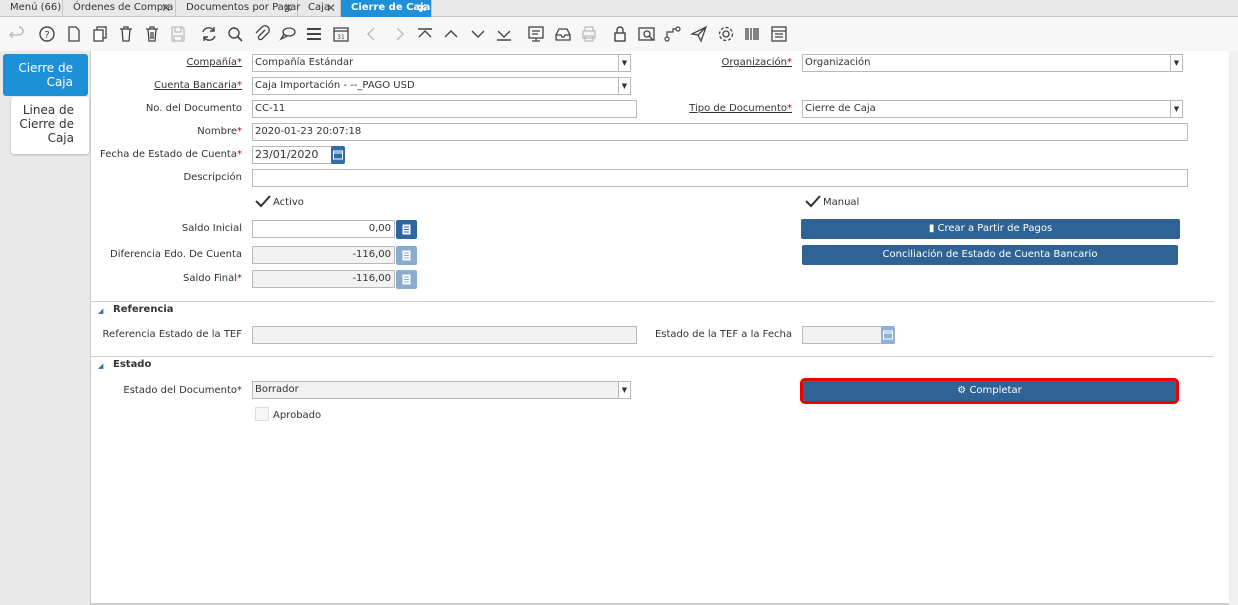  What do you see at coordinates (50, 125) in the screenshot?
I see `side-tab-linea-de-cierre-de-caja: Linea de Cierre de Caja` at bounding box center [50, 125].